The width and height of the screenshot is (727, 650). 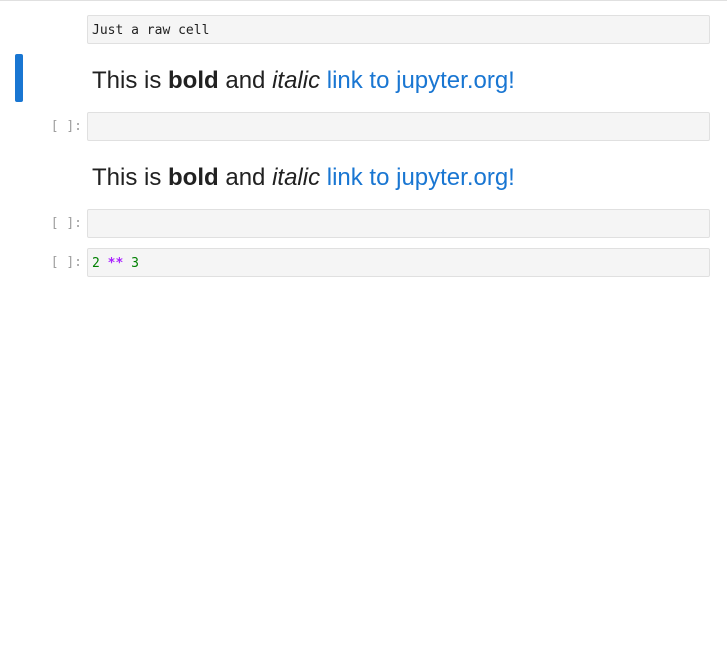 What do you see at coordinates (135, 263) in the screenshot?
I see `number-token: 3` at bounding box center [135, 263].